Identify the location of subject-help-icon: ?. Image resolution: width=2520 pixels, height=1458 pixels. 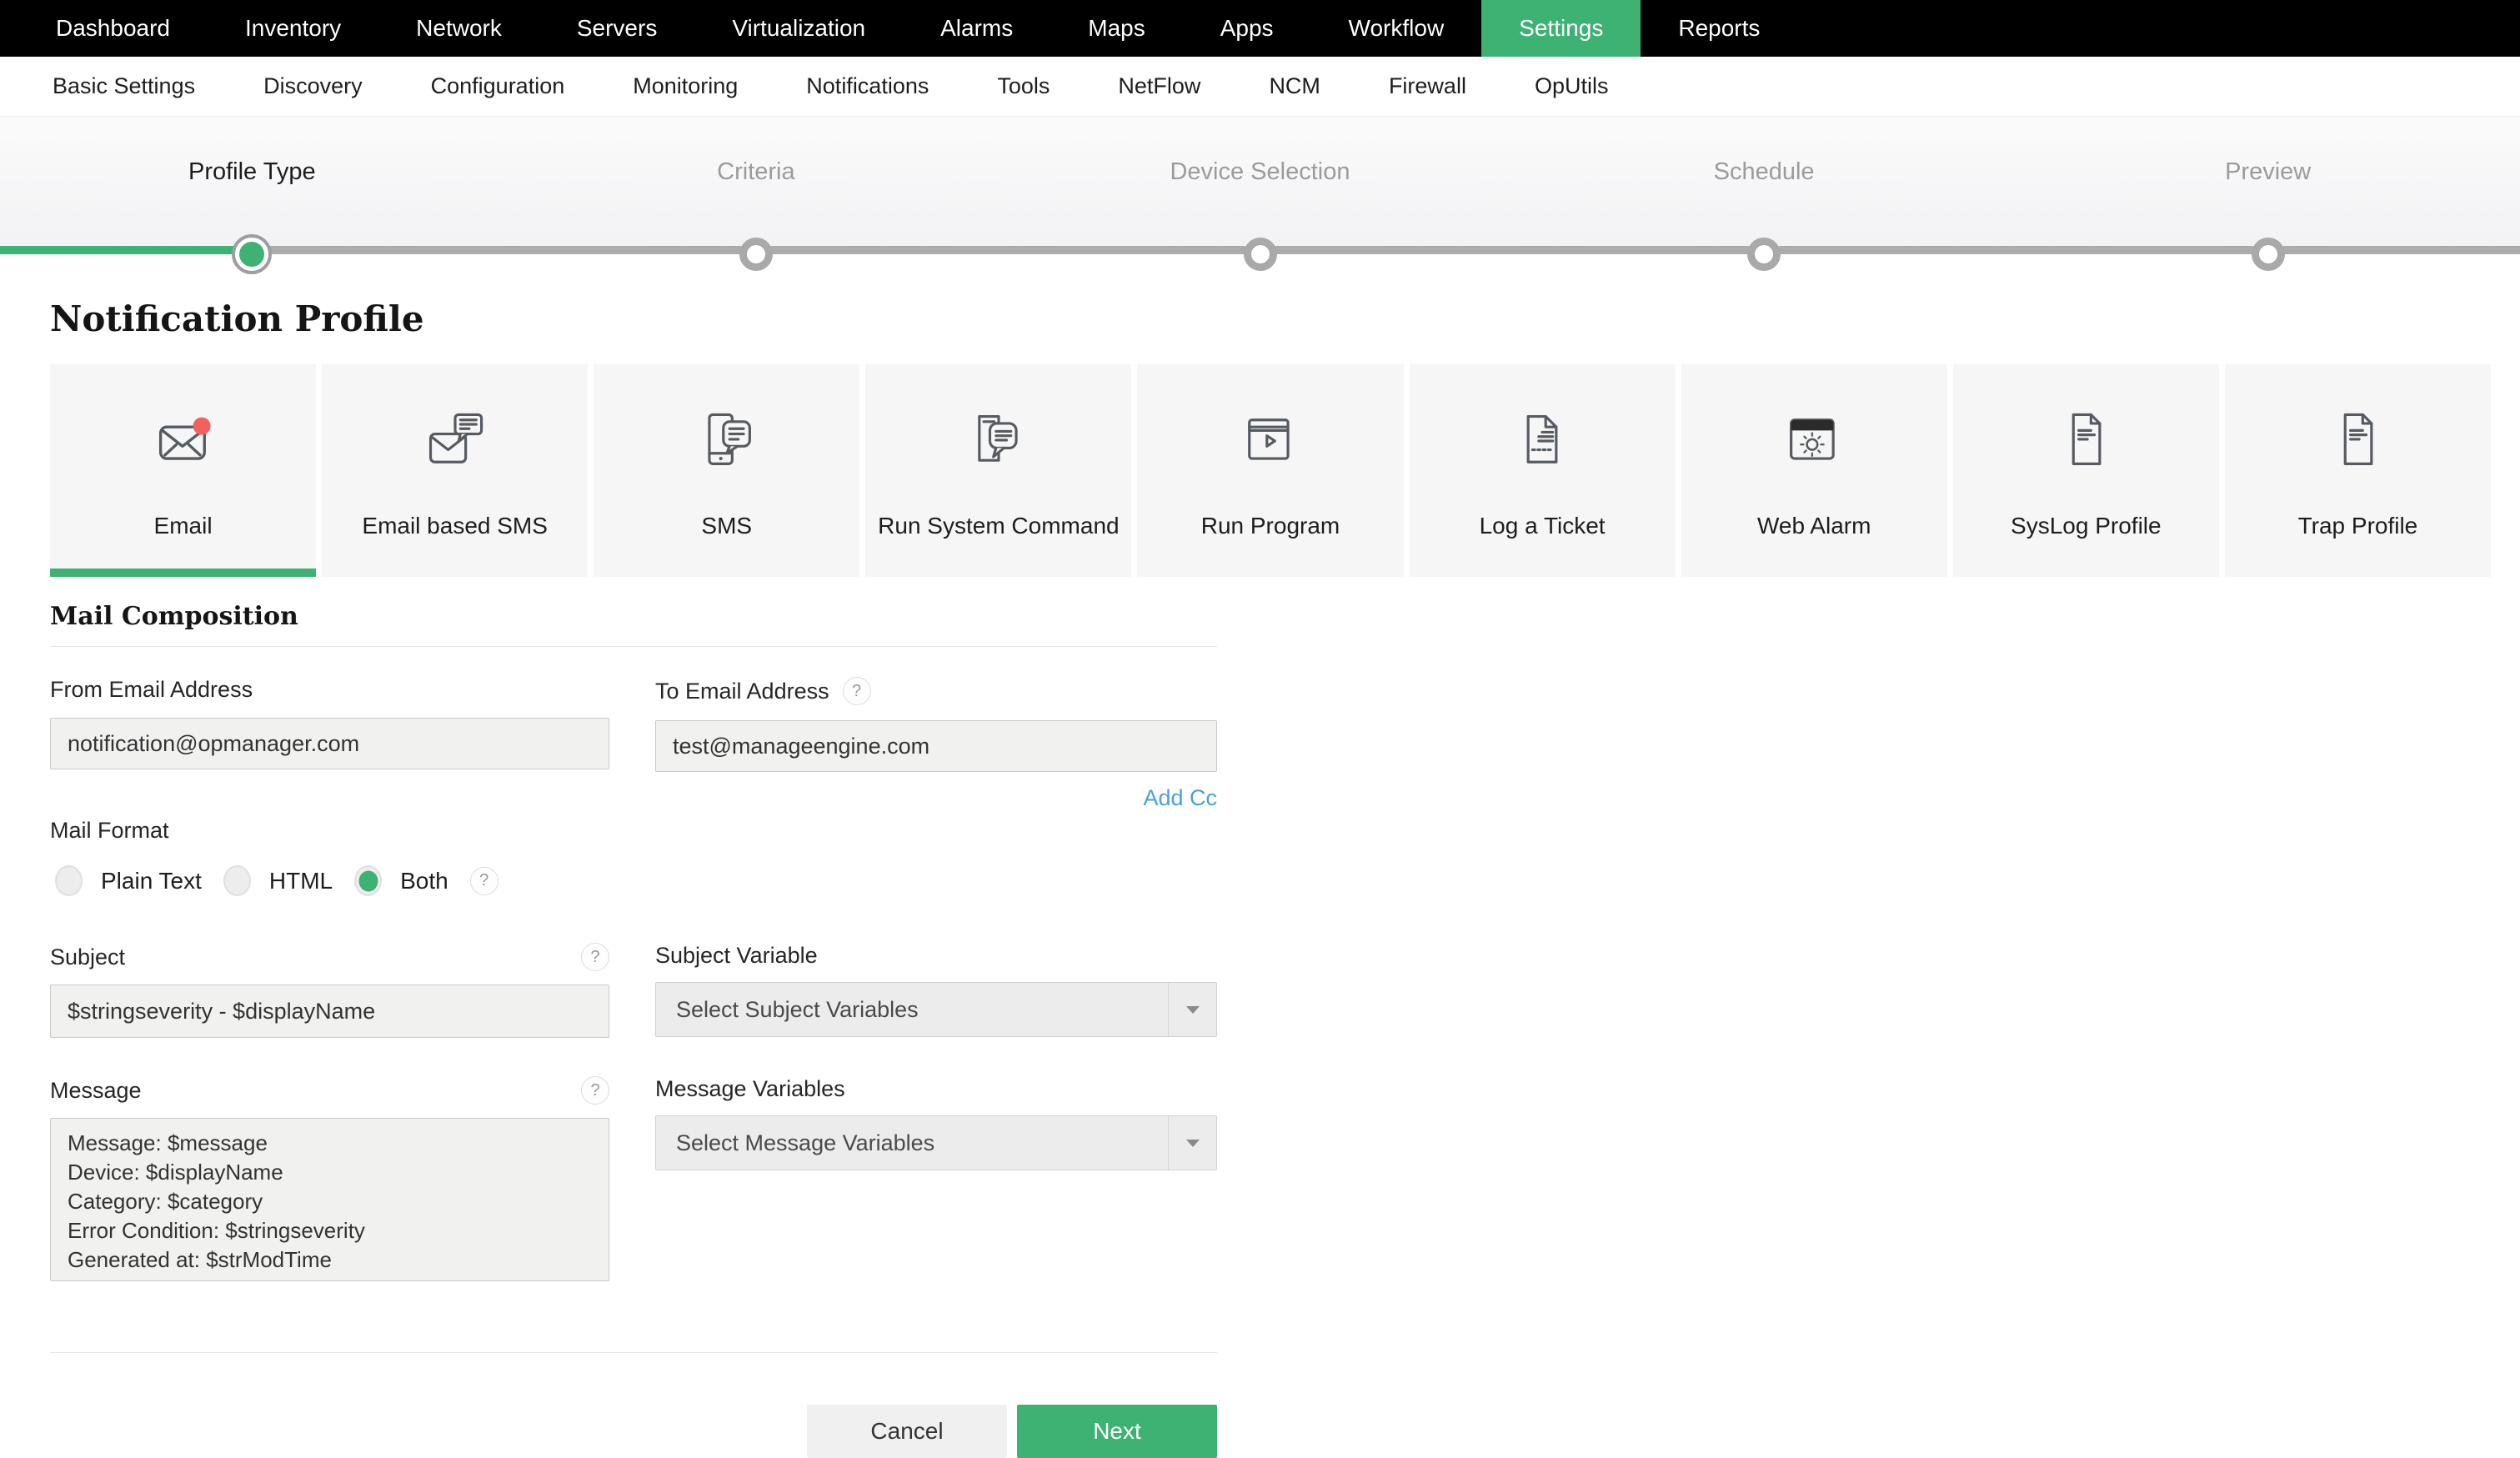
(595, 957).